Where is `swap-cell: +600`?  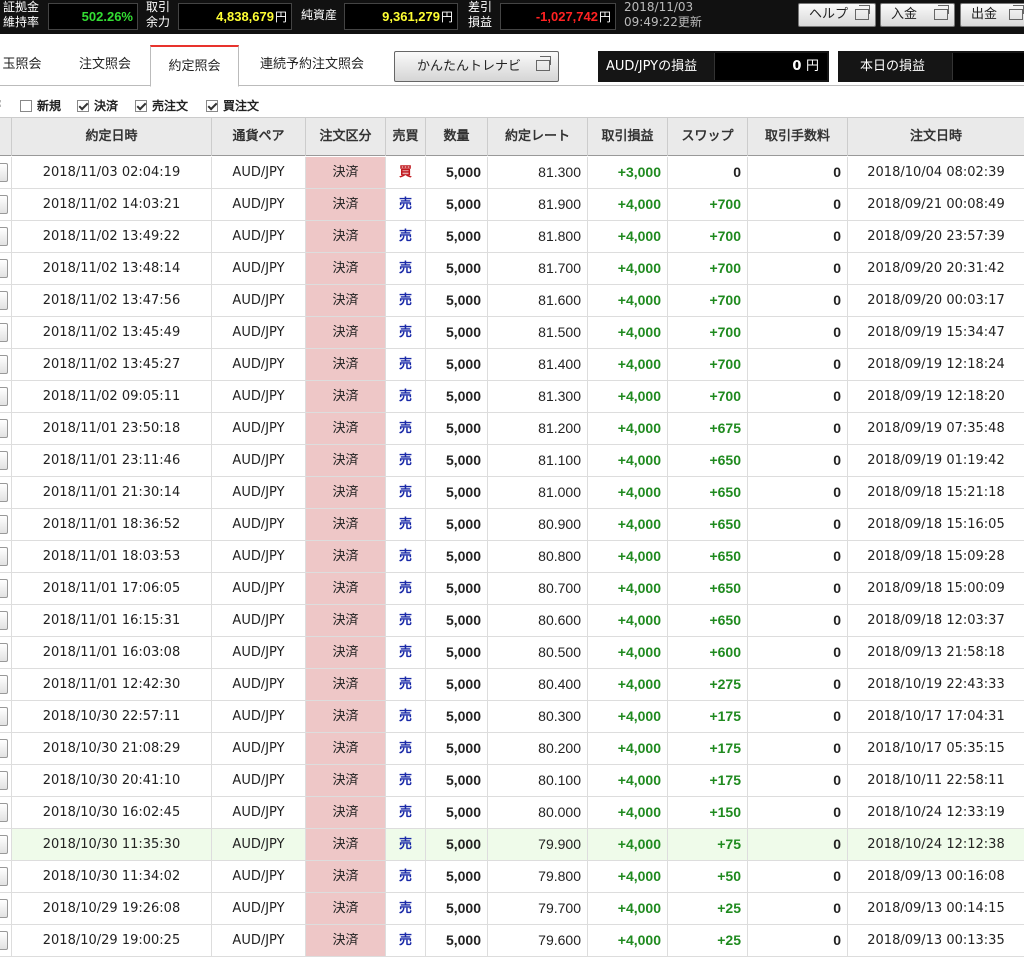 swap-cell: +600 is located at coordinates (708, 652).